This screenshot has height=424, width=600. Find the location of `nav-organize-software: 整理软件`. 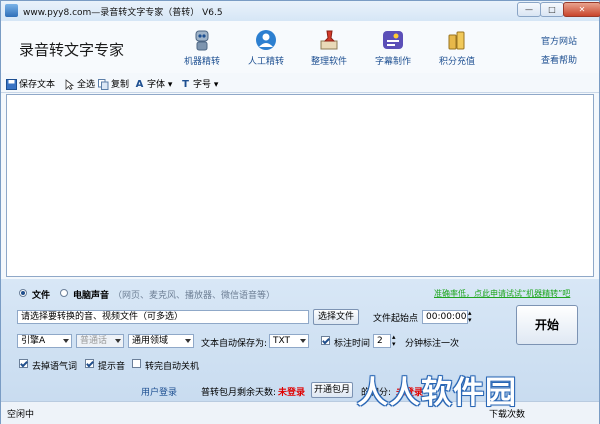

nav-organize-software: 整理软件 is located at coordinates (329, 51).